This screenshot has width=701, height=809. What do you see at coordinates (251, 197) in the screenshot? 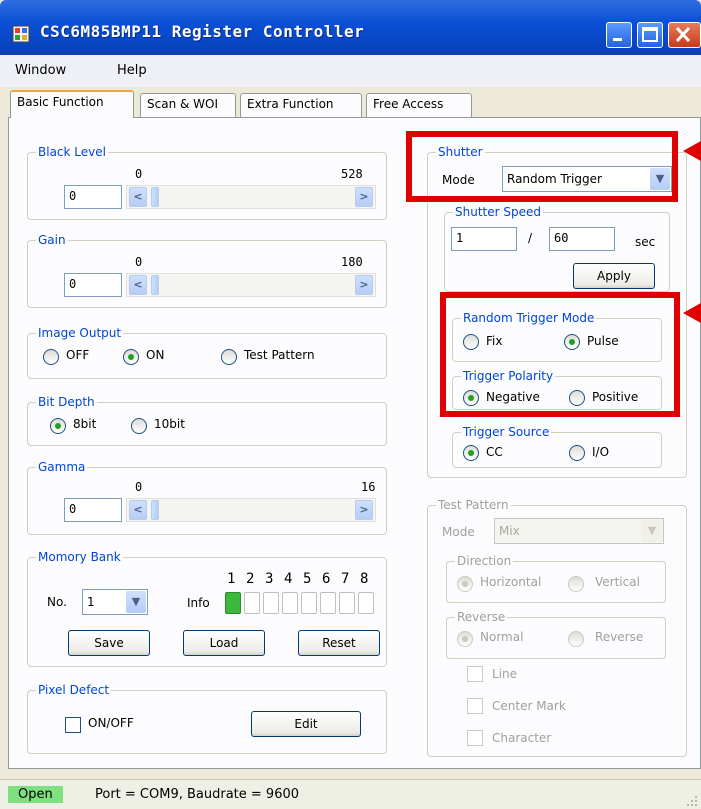
I see `black-level-slider: < >` at bounding box center [251, 197].